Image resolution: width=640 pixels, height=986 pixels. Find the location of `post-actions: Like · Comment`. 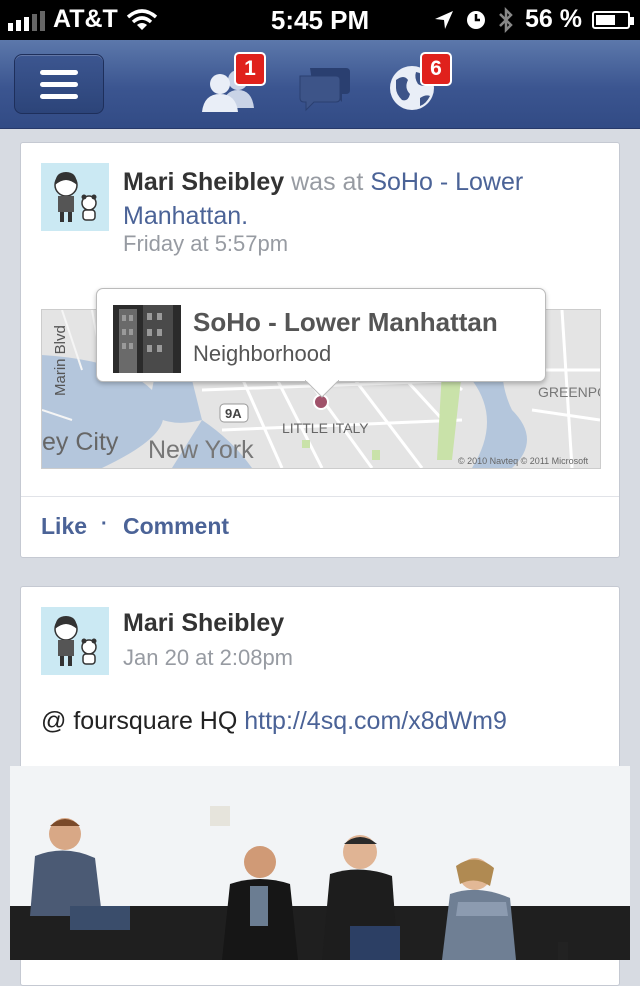

post-actions: Like · Comment is located at coordinates (320, 526).